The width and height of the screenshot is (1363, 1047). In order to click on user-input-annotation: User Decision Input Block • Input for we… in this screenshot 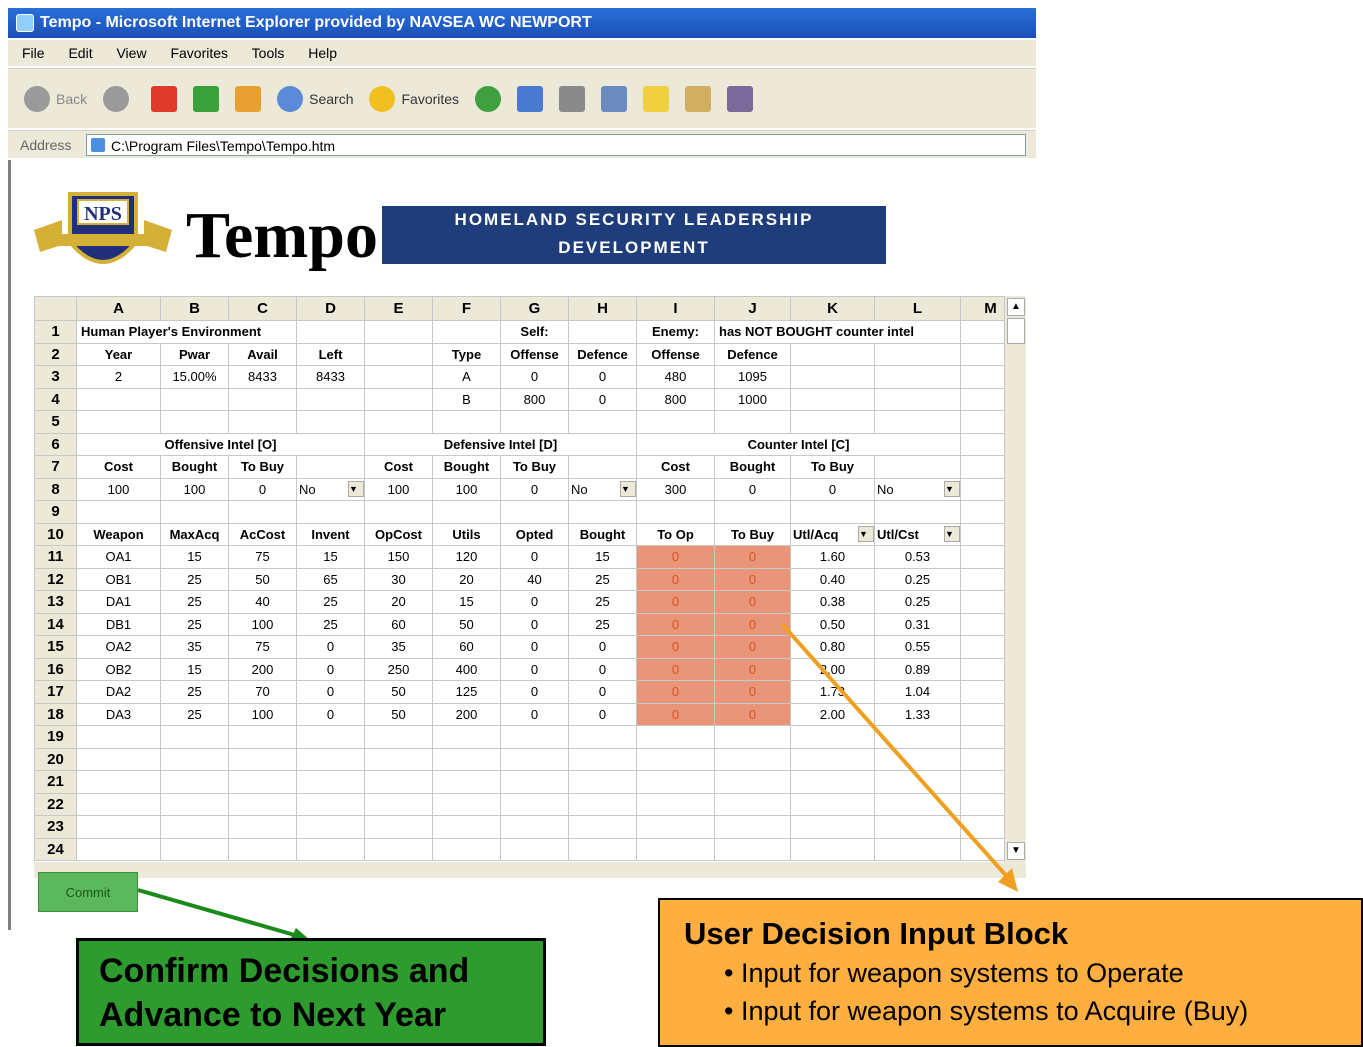, I will do `click(1010, 972)`.